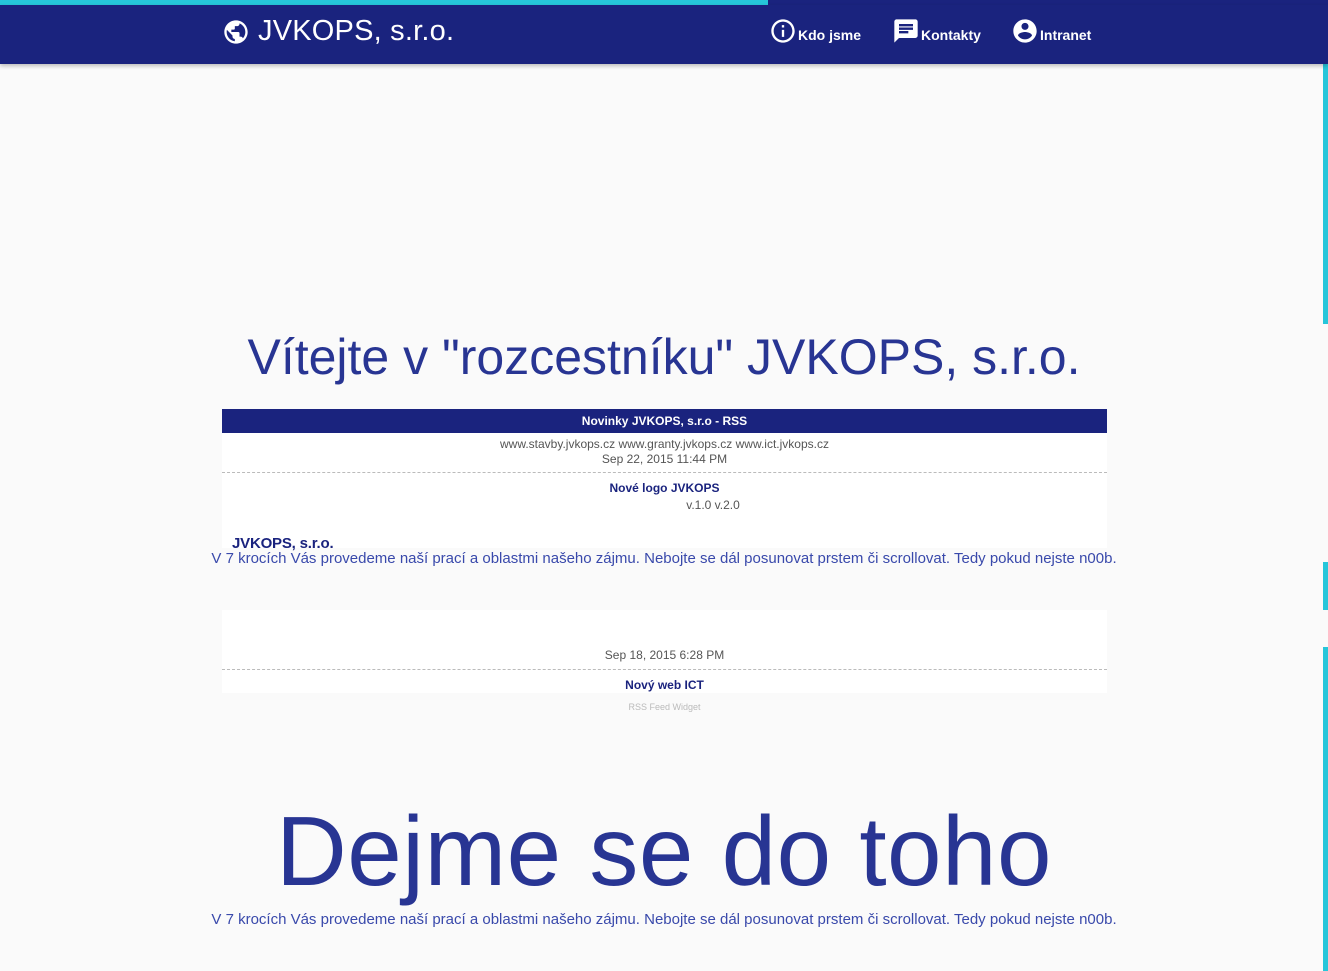 The height and width of the screenshot is (971, 1328). I want to click on section-title: Dejme se do toho, so click(664, 851).